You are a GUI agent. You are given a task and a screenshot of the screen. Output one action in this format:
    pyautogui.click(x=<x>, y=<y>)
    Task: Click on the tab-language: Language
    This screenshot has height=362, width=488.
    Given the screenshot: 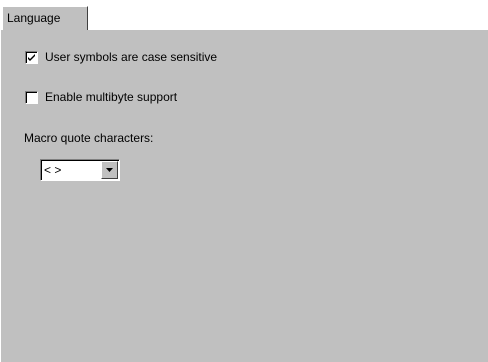 What is the action you would take?
    pyautogui.click(x=45, y=18)
    